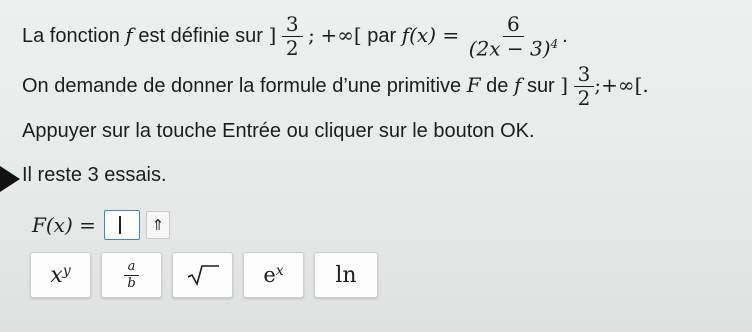 The width and height of the screenshot is (752, 332). What do you see at coordinates (71, 36) in the screenshot?
I see `question-text: La fonction` at bounding box center [71, 36].